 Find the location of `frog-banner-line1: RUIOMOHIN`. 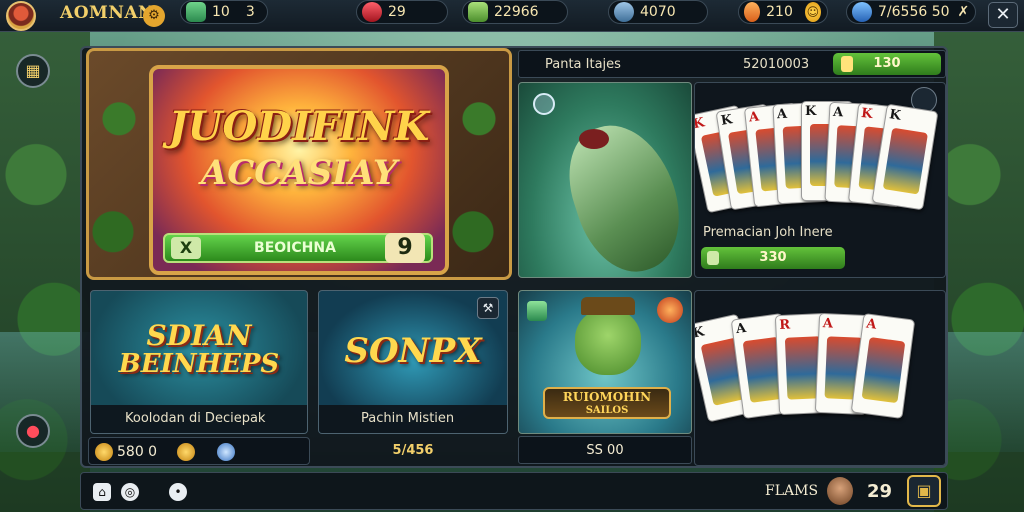

frog-banner-line1: RUIOMOHIN is located at coordinates (607, 397).